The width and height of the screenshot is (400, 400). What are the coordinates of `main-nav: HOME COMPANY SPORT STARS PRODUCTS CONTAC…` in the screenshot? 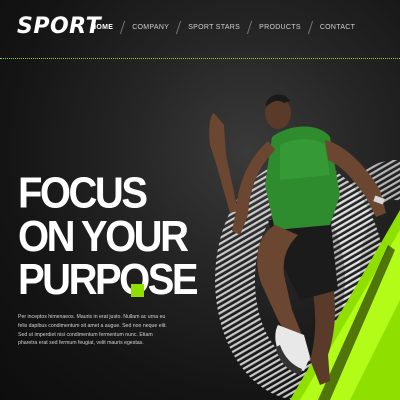 It's located at (223, 27).